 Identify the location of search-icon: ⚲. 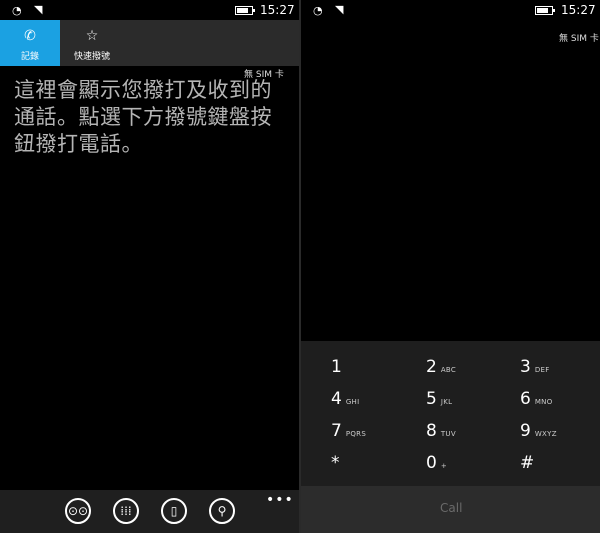
(222, 511).